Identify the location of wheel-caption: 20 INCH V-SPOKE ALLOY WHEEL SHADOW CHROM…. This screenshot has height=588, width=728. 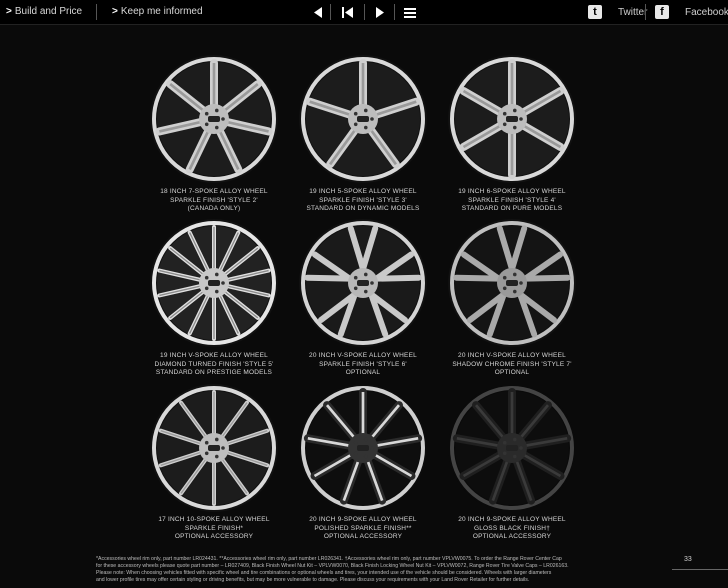
(512, 365).